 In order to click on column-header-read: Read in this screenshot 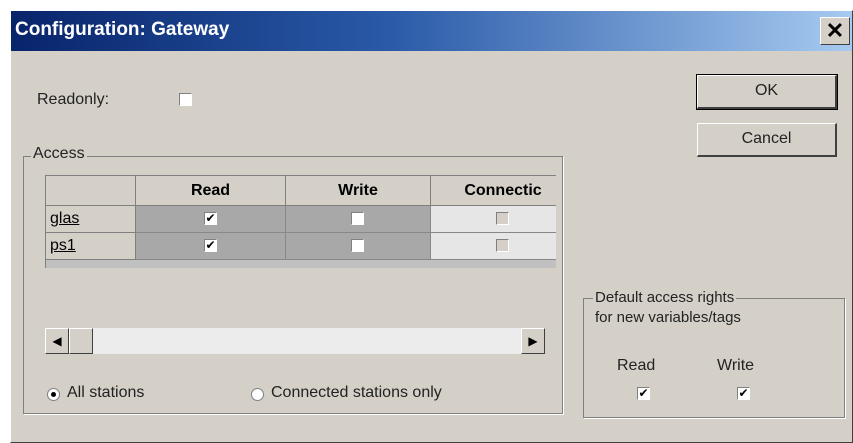, I will do `click(211, 191)`.